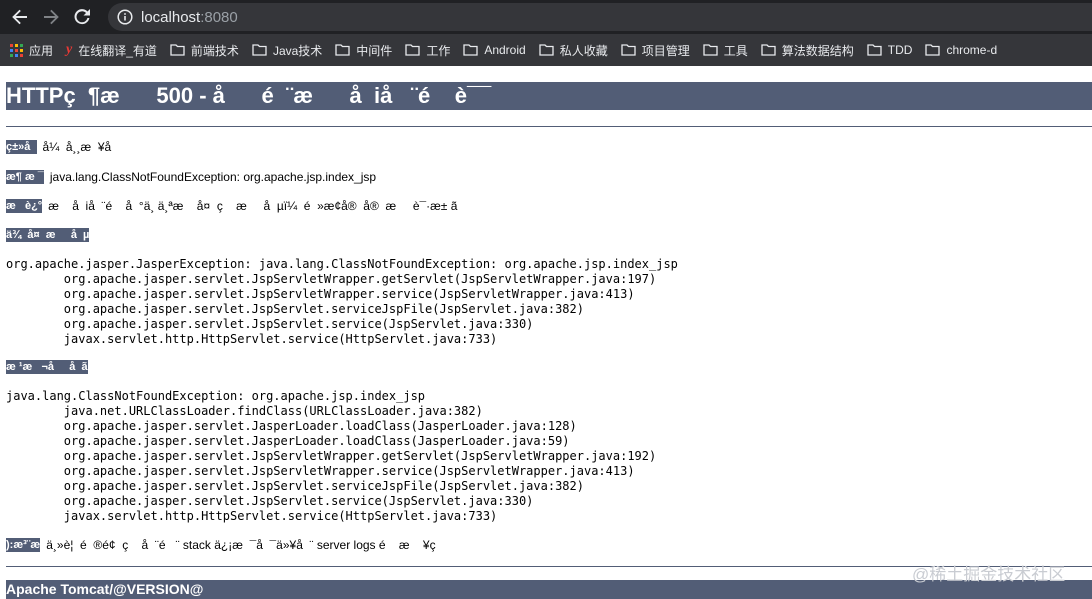  I want to click on bookmark-label: chrome-d, so click(972, 50).